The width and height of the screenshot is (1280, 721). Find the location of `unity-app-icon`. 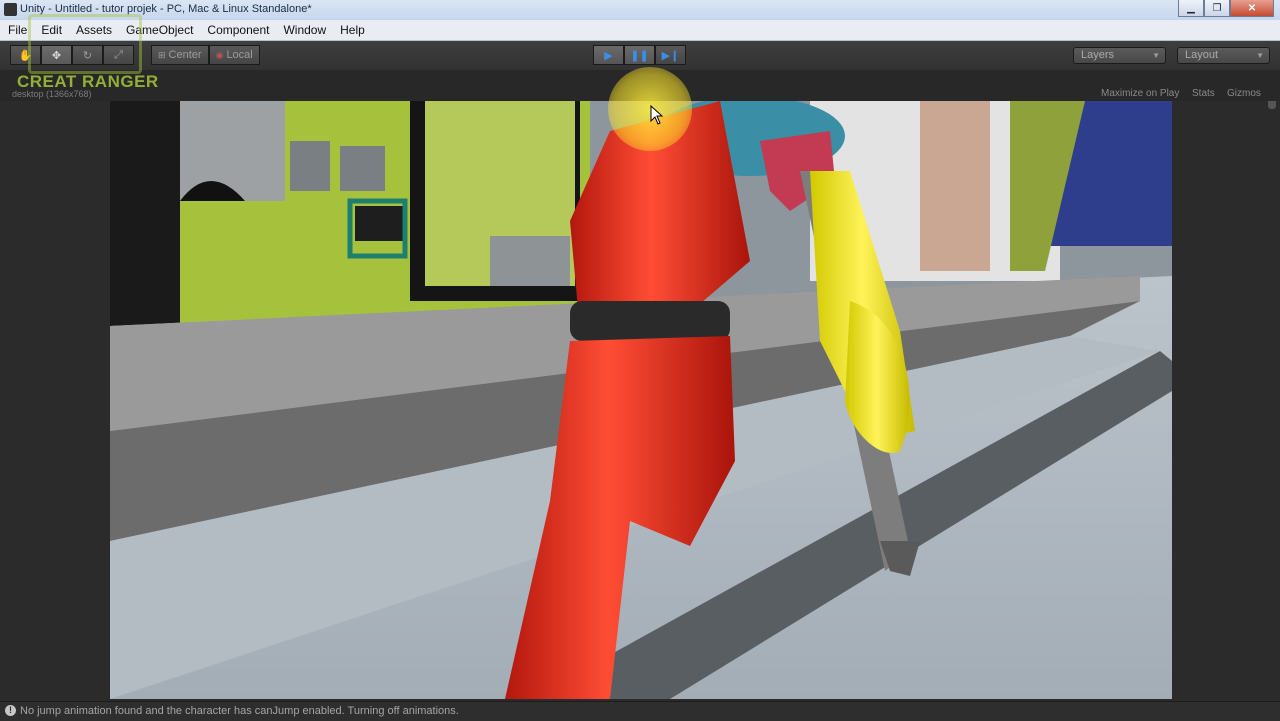

unity-app-icon is located at coordinates (10, 9).